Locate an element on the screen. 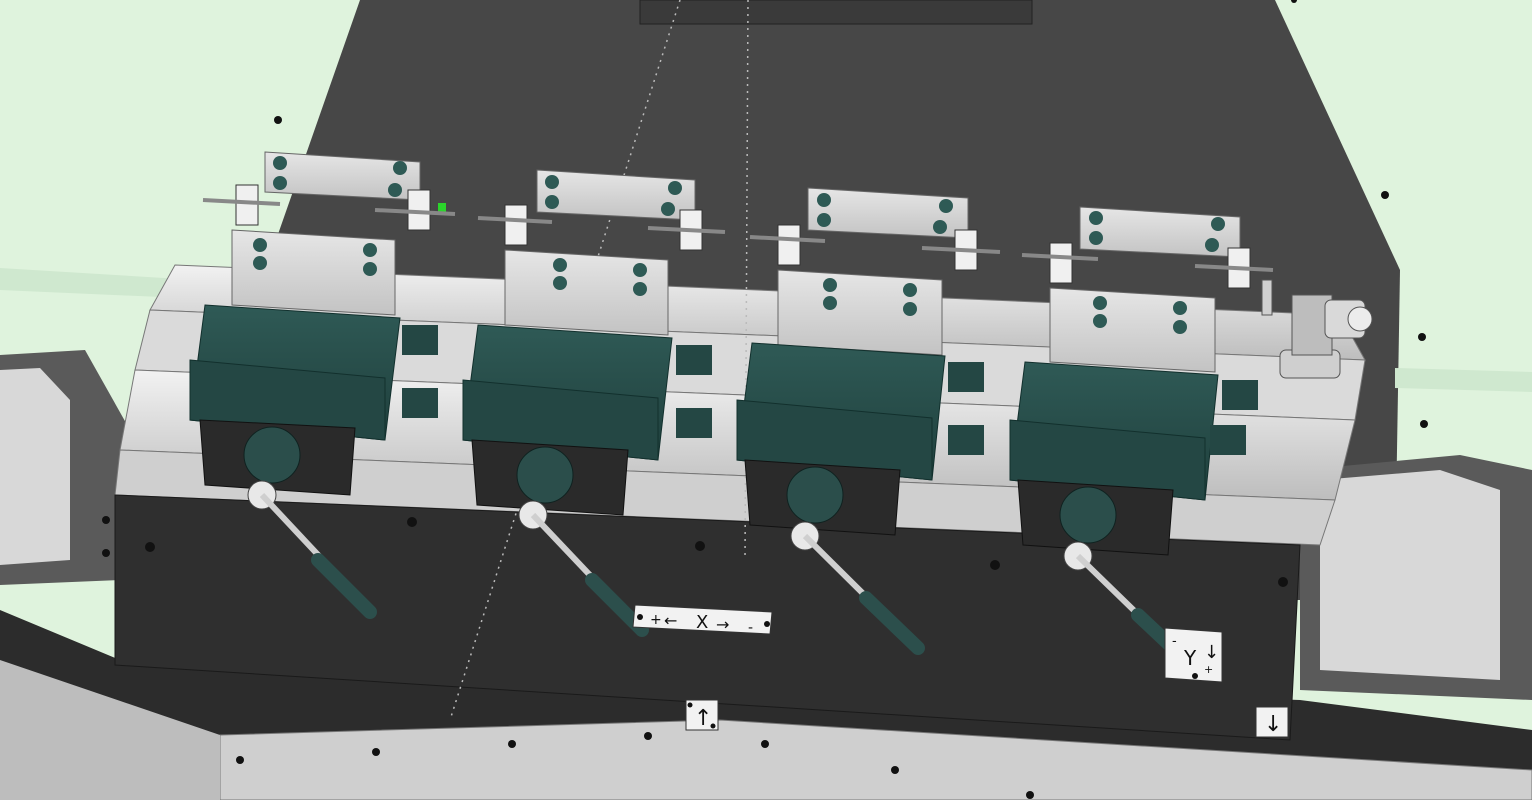  right-green-rail is located at coordinates (1463, 380).